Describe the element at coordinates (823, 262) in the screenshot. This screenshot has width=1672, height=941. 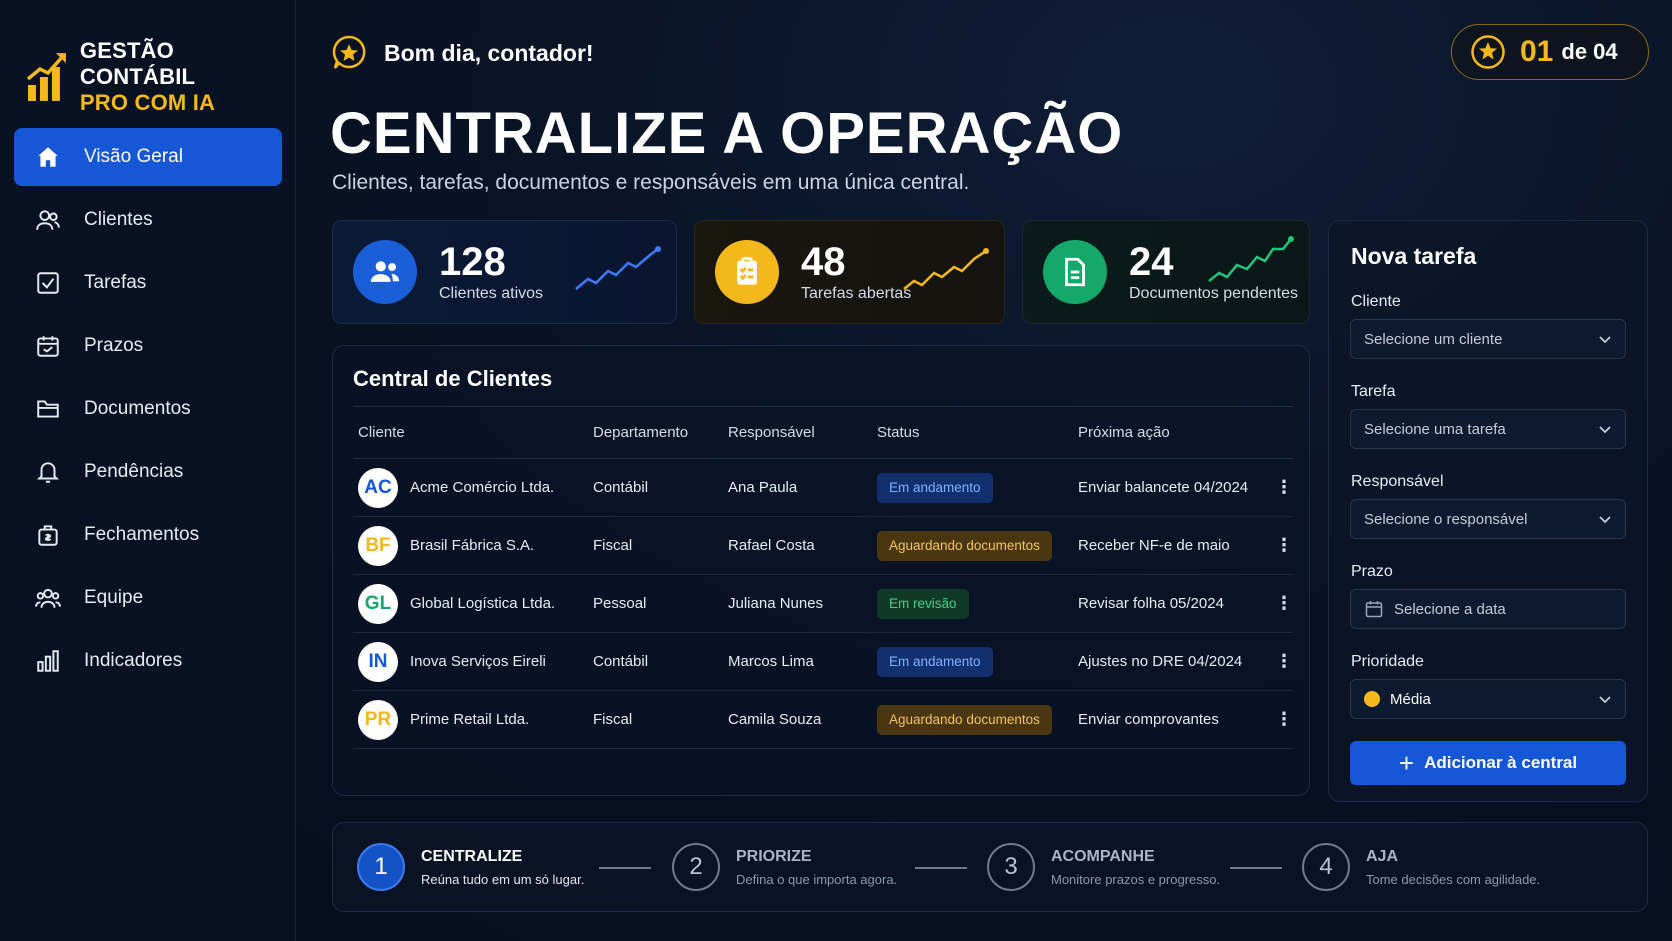
I see `stat-value: 48` at that location.